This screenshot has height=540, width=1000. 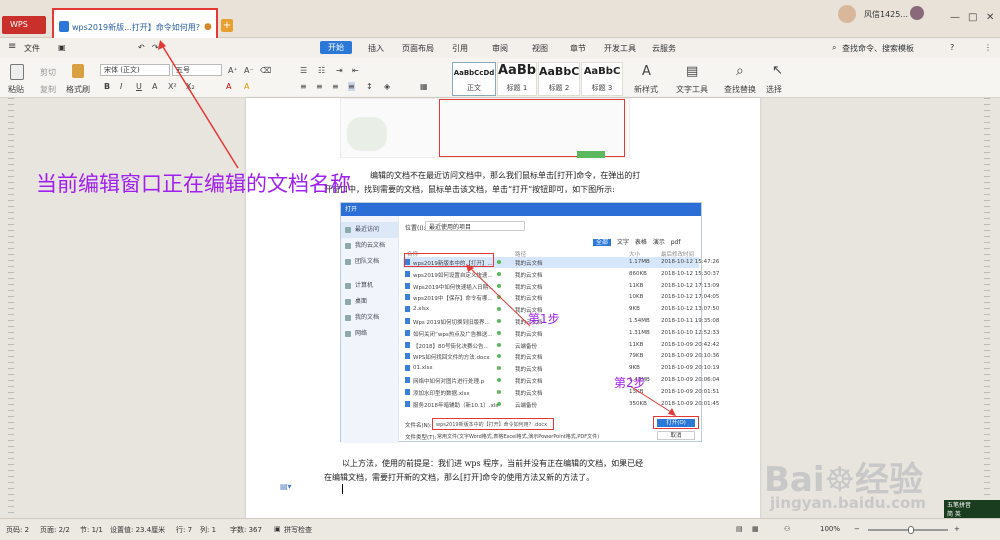 What do you see at coordinates (339, 70) in the screenshot?
I see `indent-icon: ⇥` at bounding box center [339, 70].